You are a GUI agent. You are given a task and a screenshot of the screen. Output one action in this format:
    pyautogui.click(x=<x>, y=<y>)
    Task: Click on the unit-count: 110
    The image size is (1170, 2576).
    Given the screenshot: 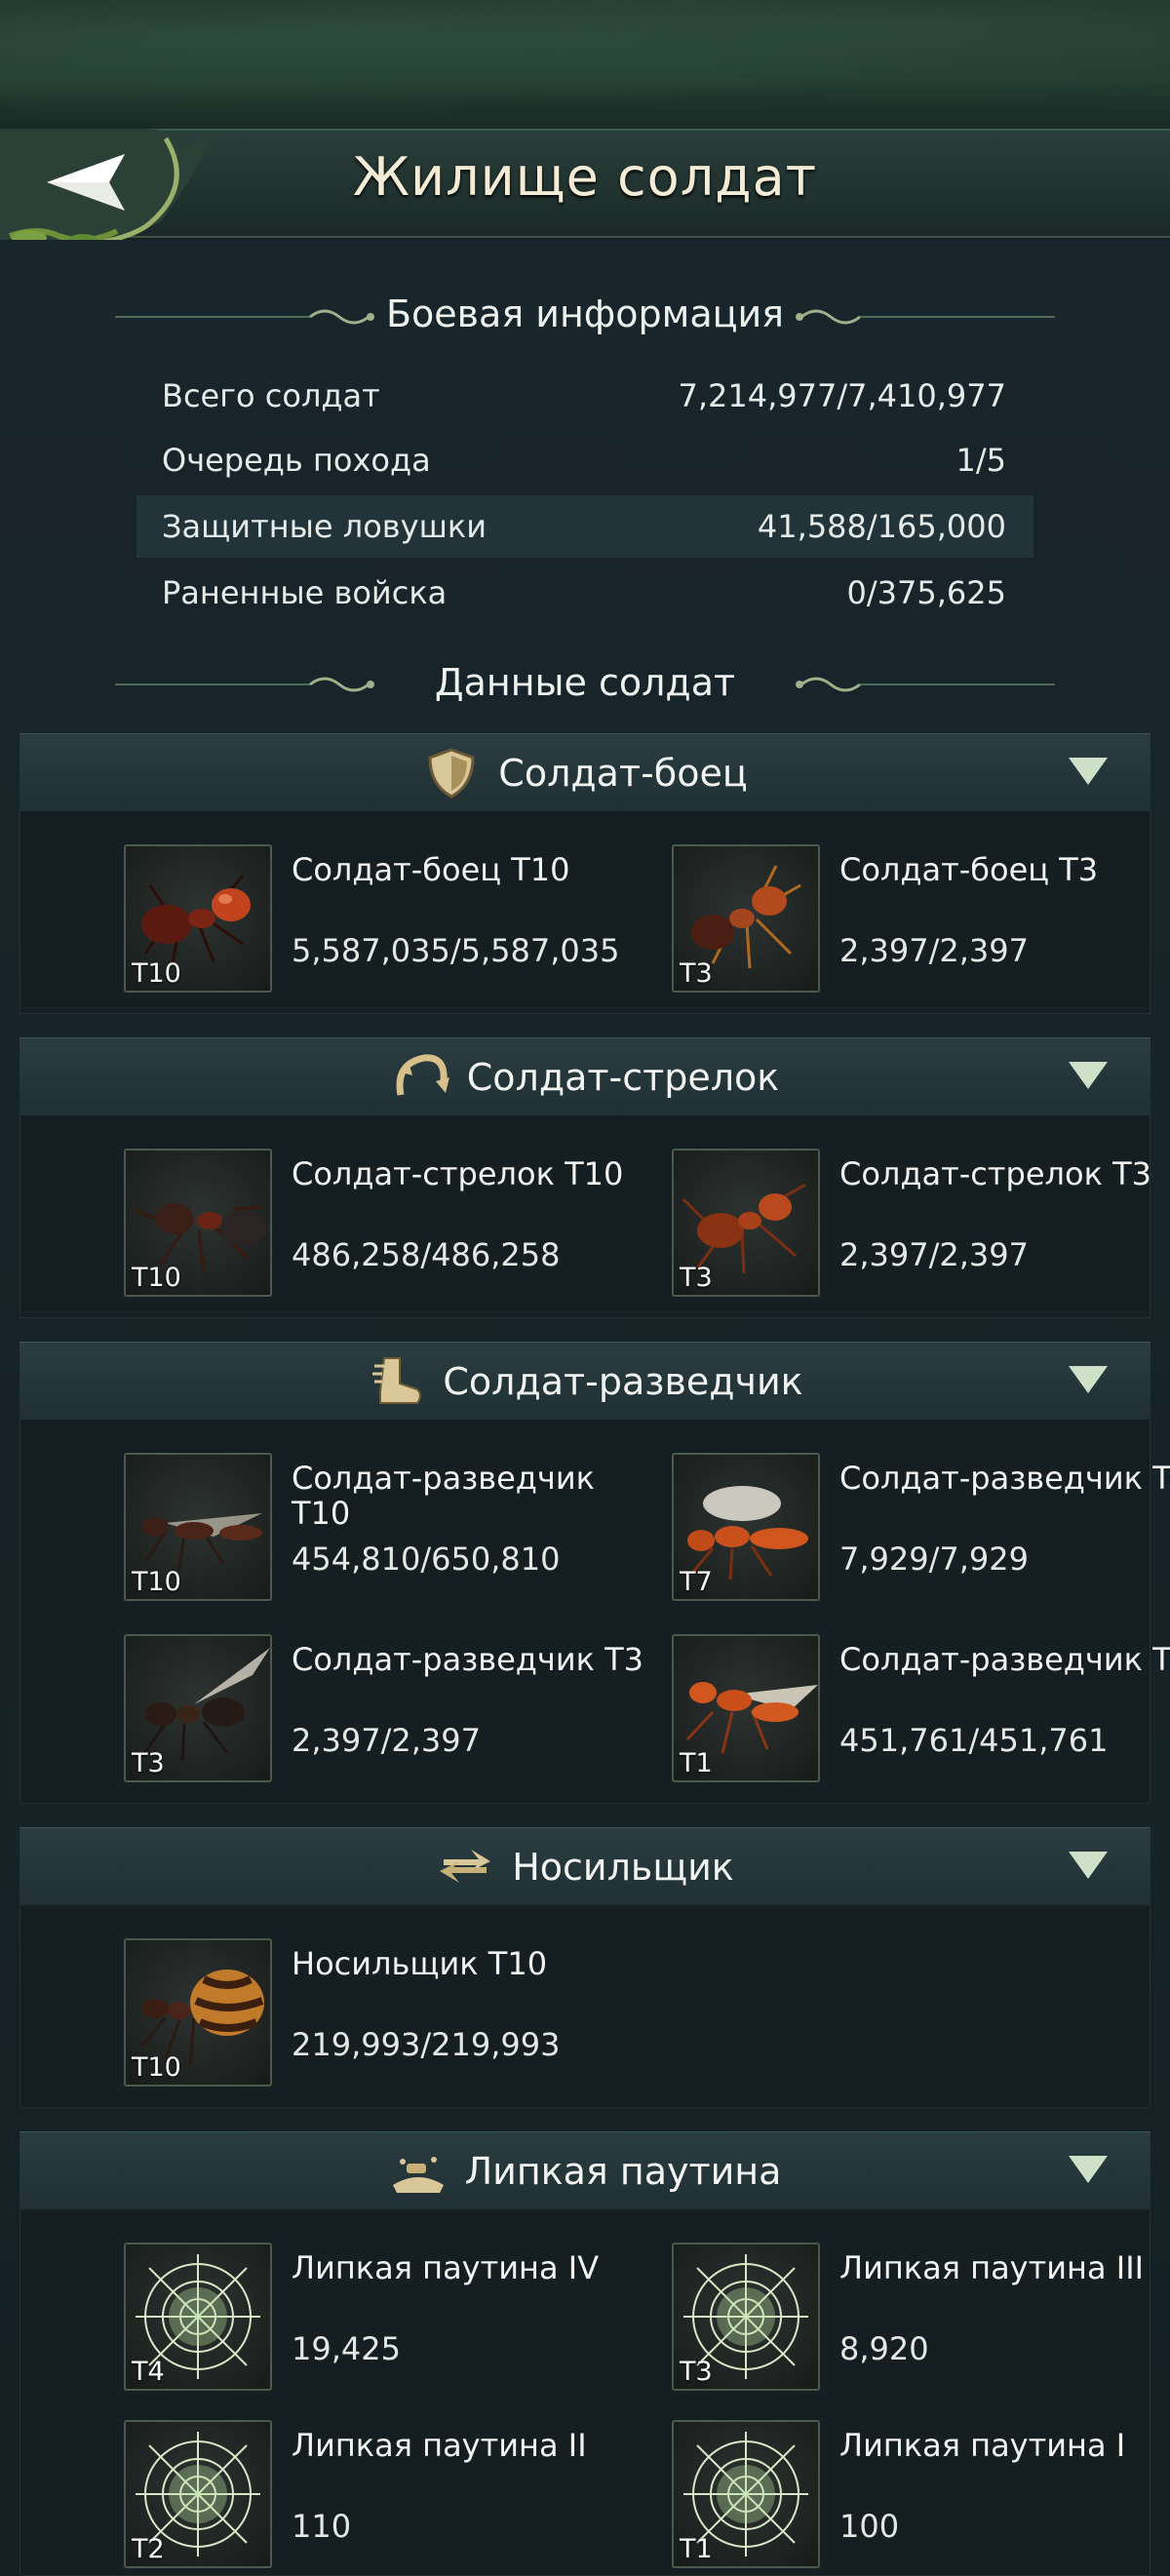 What is the action you would take?
    pyautogui.click(x=322, y=2526)
    